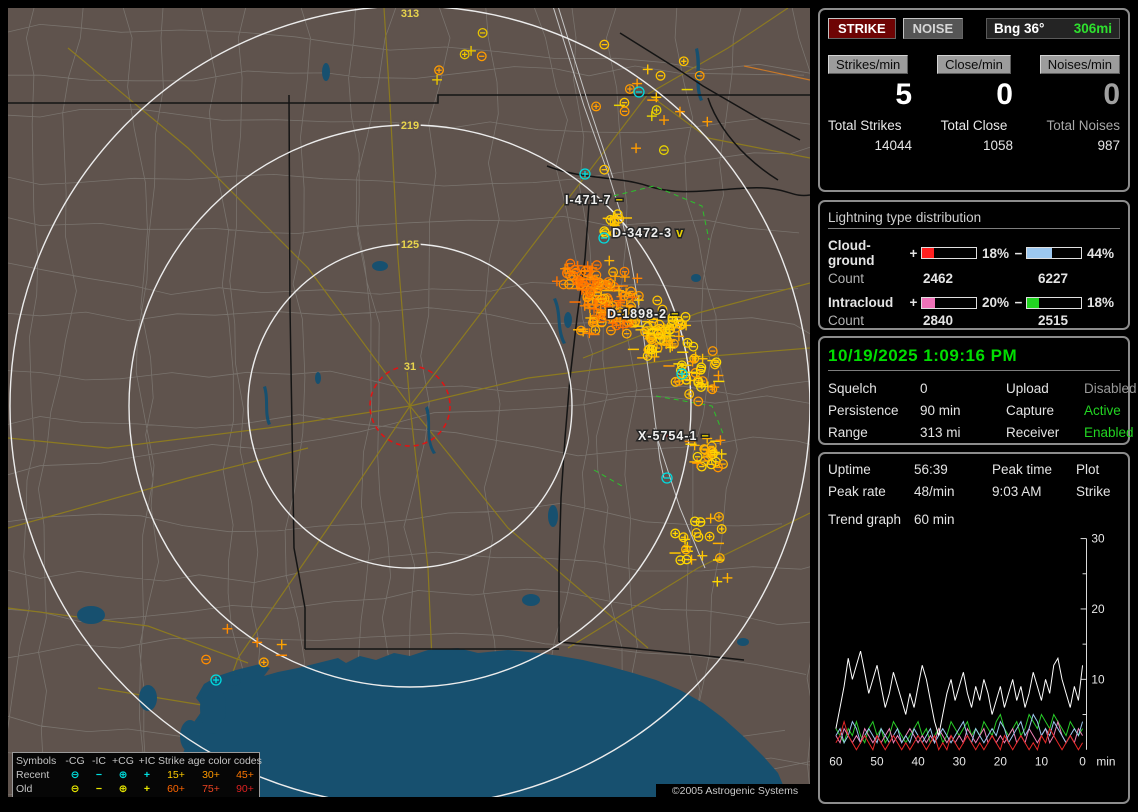 The width and height of the screenshot is (1138, 812). What do you see at coordinates (974, 219) in the screenshot?
I see `distribution-title: Lightning type distribution` at bounding box center [974, 219].